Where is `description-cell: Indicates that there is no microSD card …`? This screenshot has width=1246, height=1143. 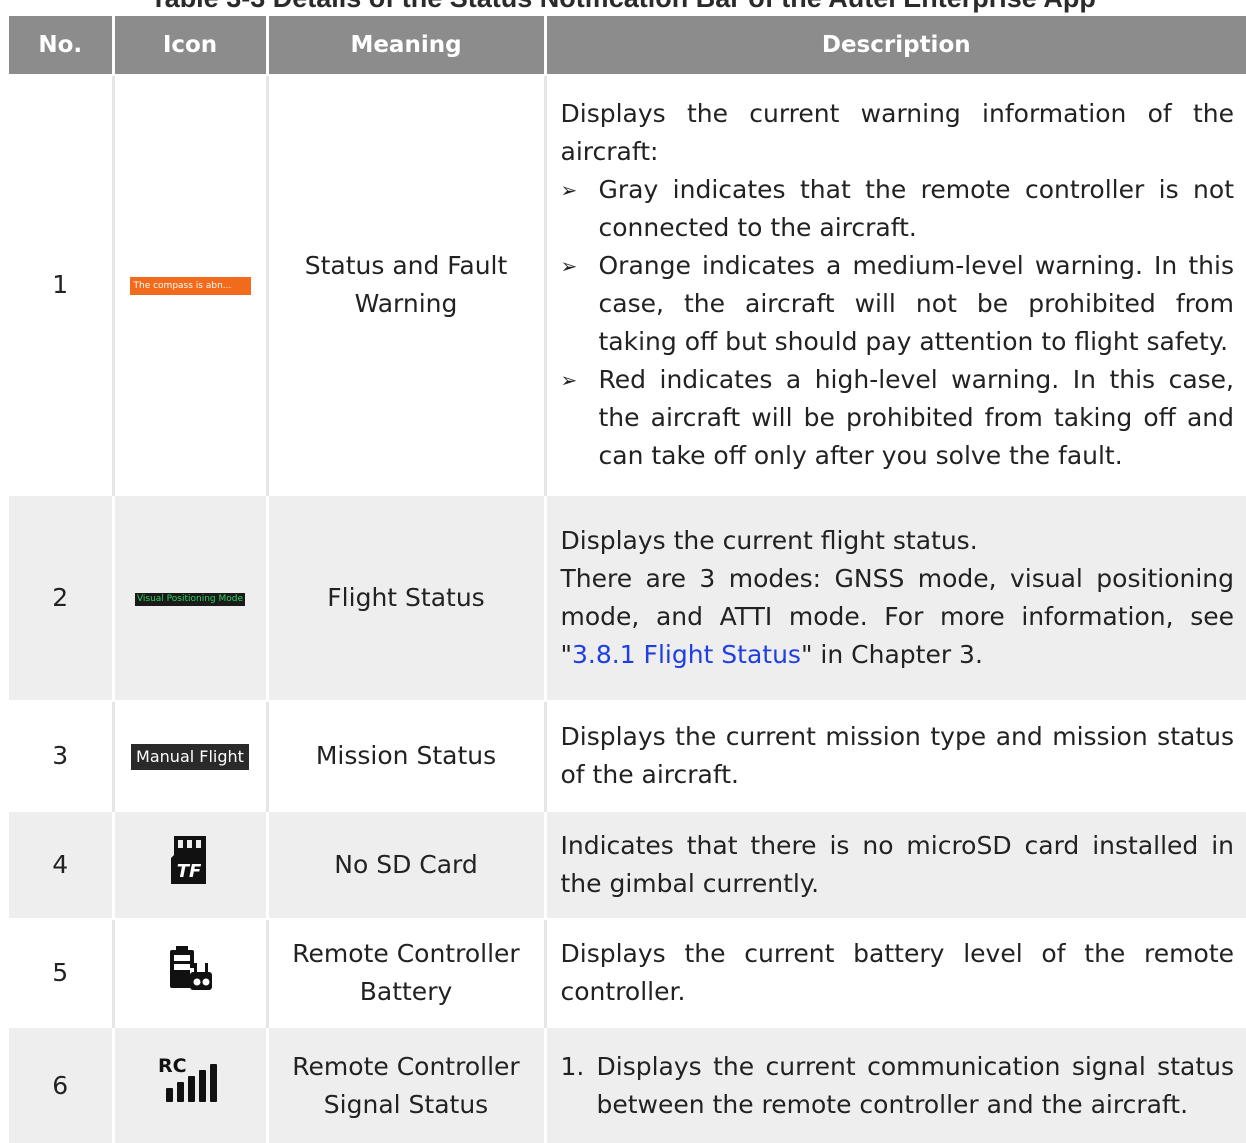
description-cell: Indicates that there is no microSD card … is located at coordinates (894, 864).